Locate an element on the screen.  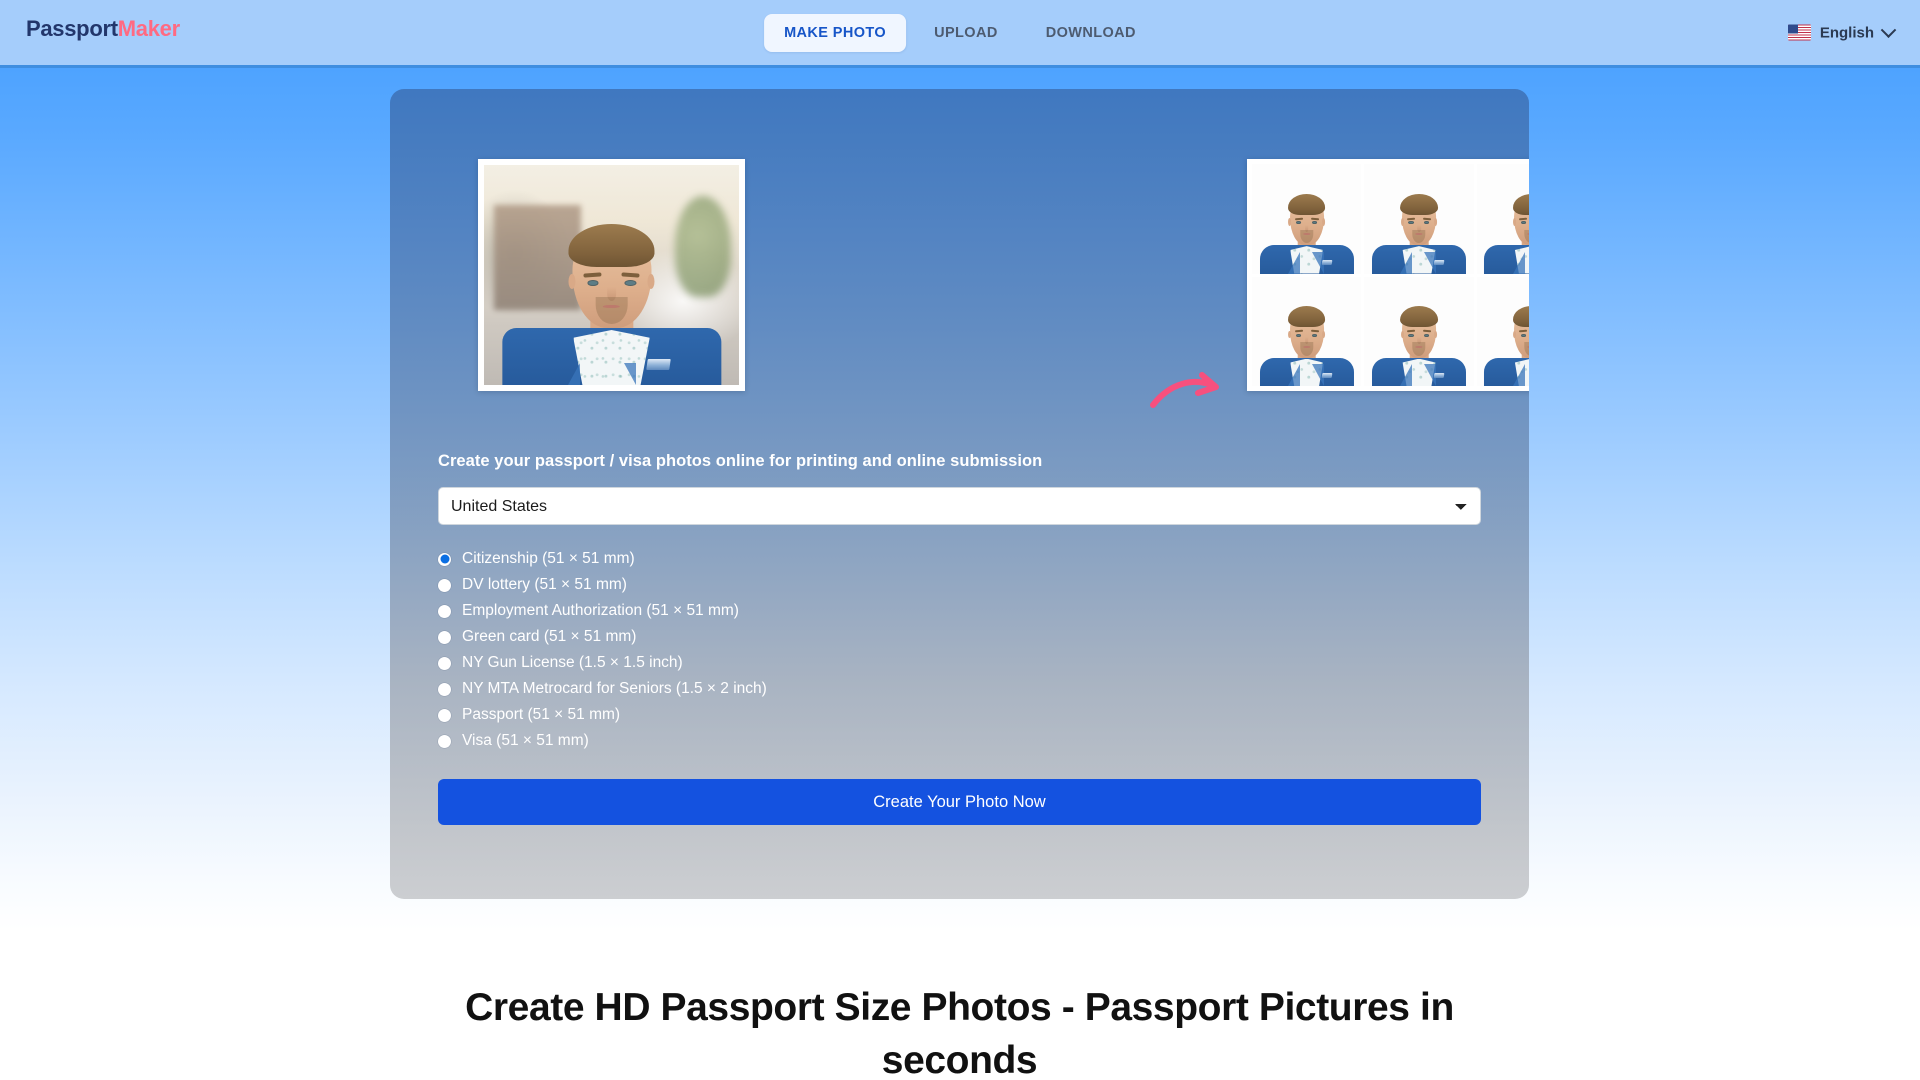
language-label: English is located at coordinates (1846, 32).